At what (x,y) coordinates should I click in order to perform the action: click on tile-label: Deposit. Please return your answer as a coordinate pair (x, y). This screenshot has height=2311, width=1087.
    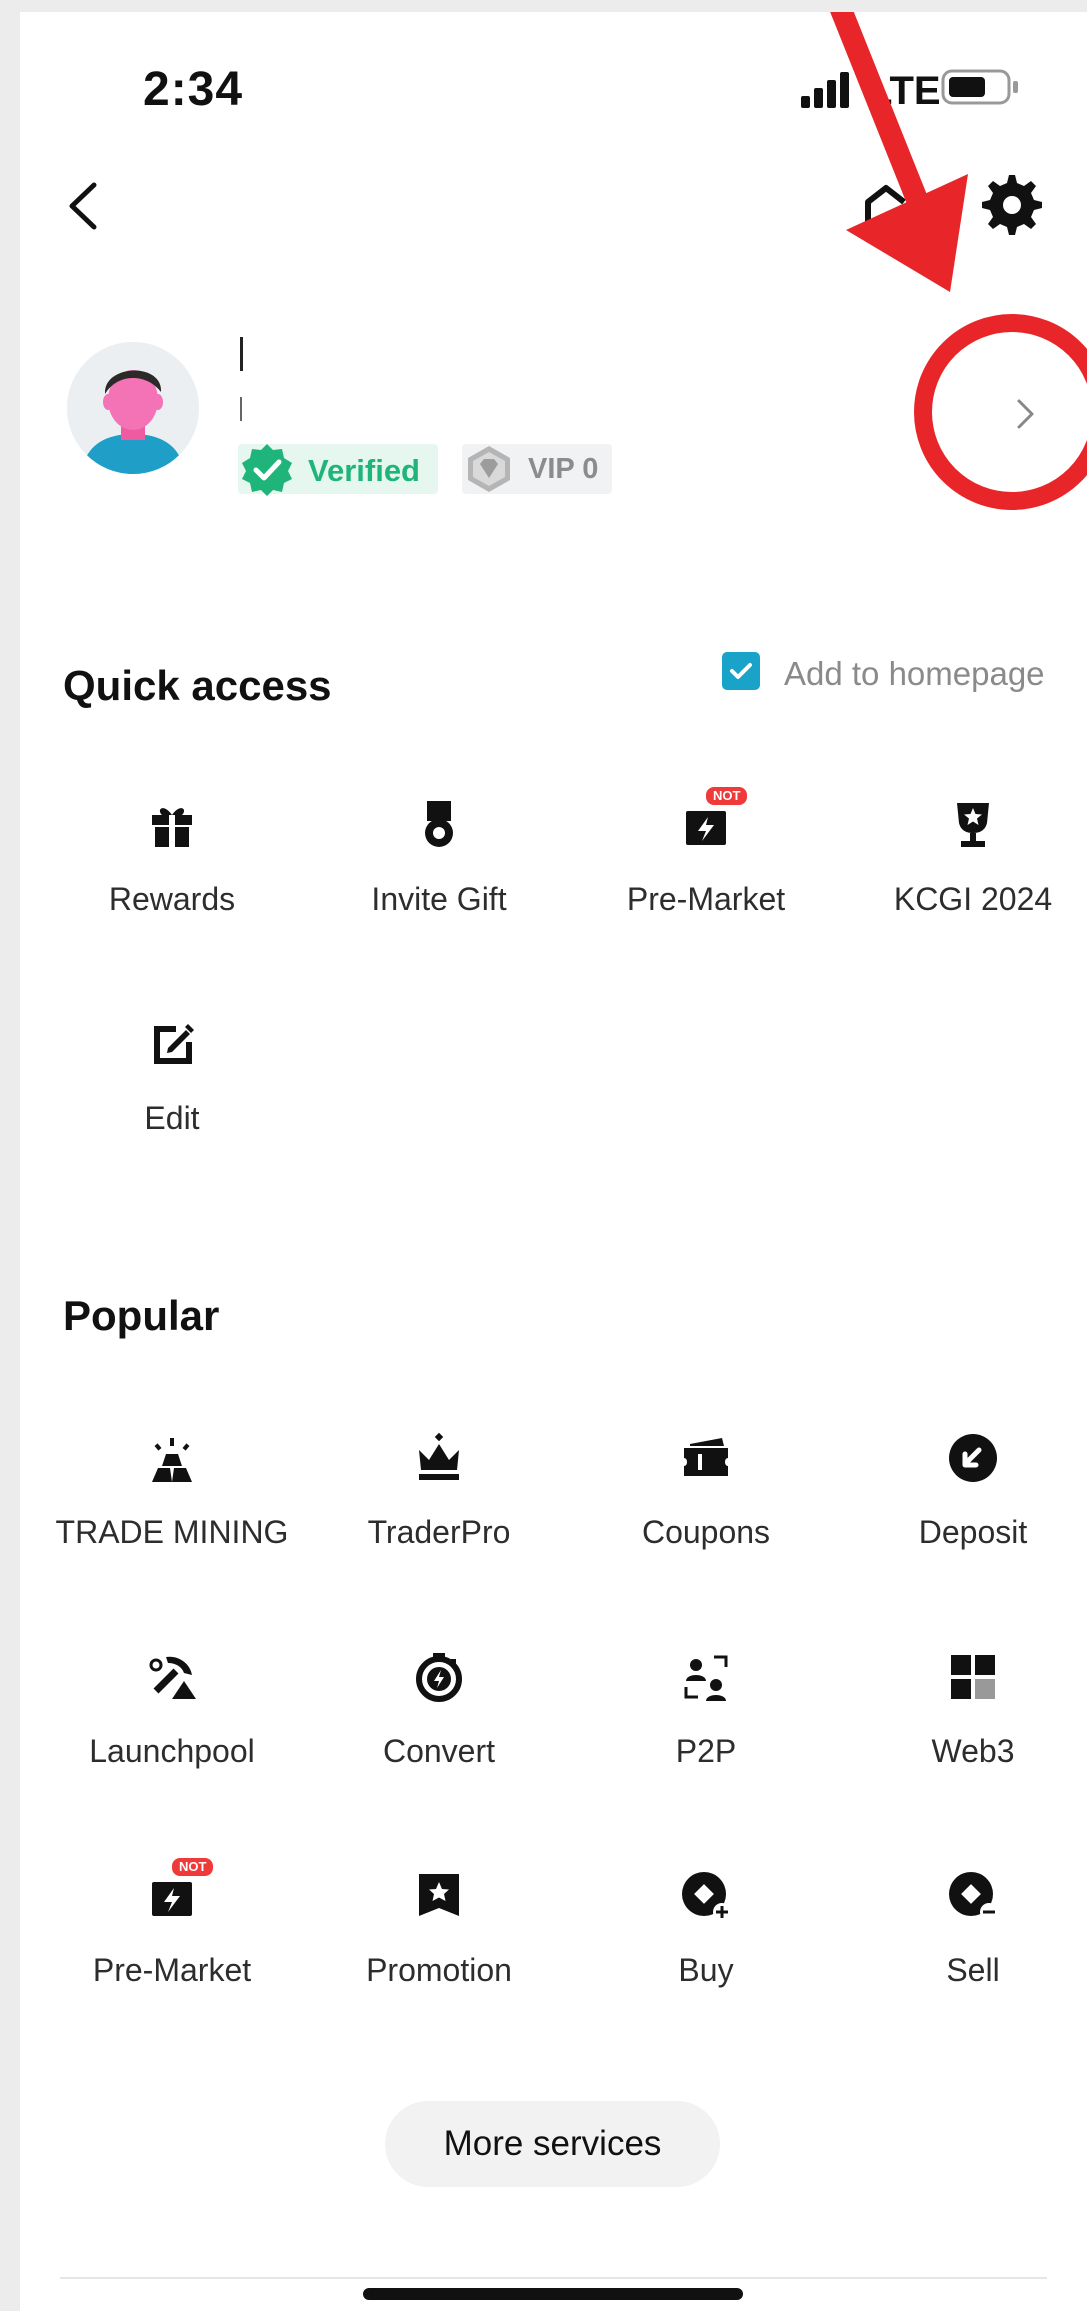
    Looking at the image, I should click on (973, 1532).